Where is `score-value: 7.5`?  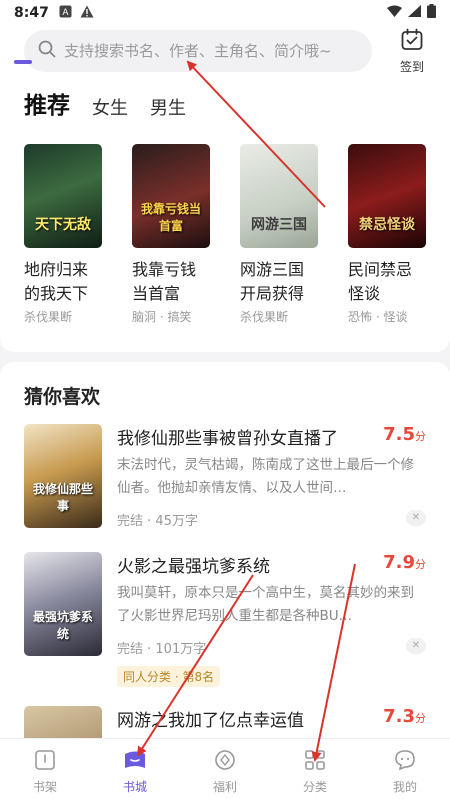
score-value: 7.5 is located at coordinates (399, 434).